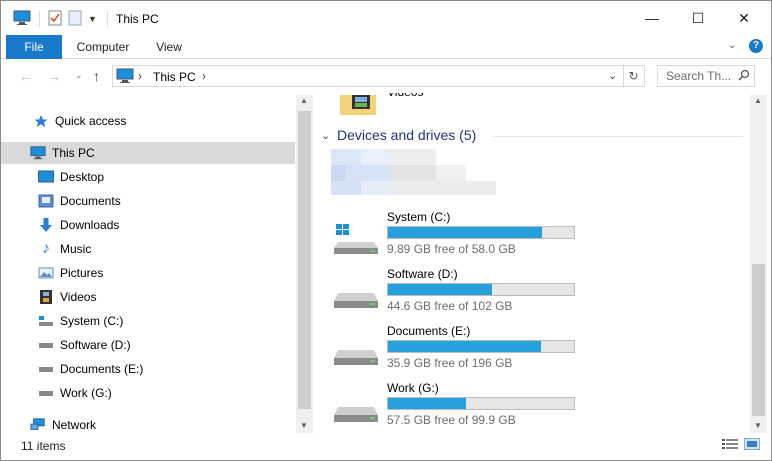 The image size is (772, 461). I want to click on nav-item-documents-e: Documents (E:), so click(148, 369).